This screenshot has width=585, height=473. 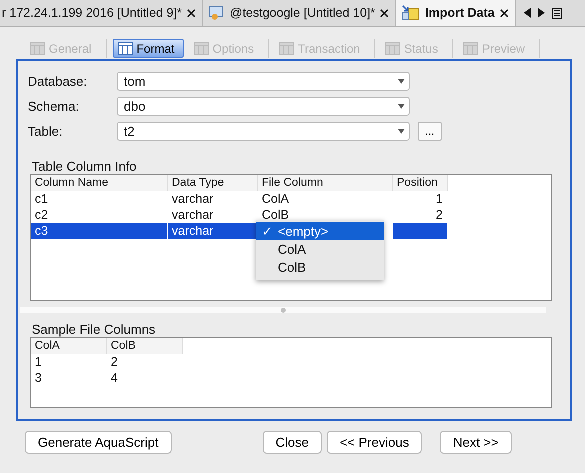 I want to click on field-label: Table:, so click(x=46, y=131).